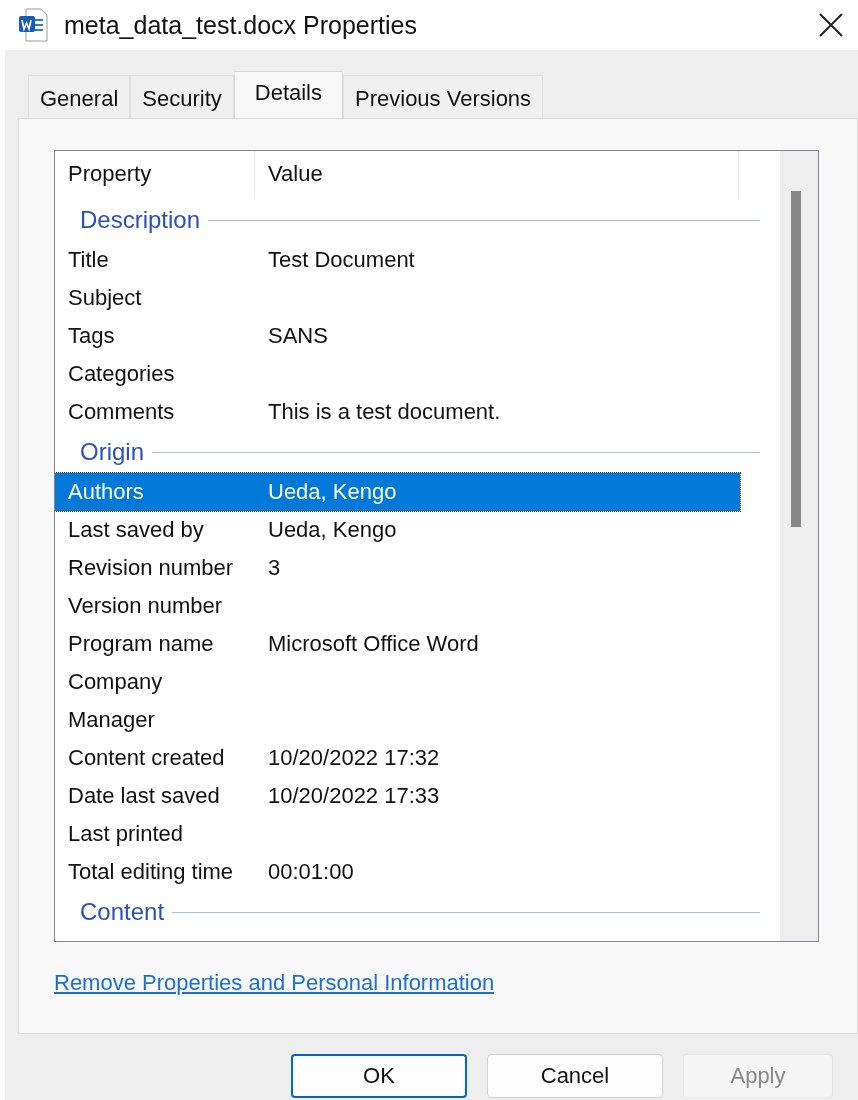 The image size is (858, 1100). I want to click on list-row: Content created 10/20/2022 17:32, so click(397, 758).